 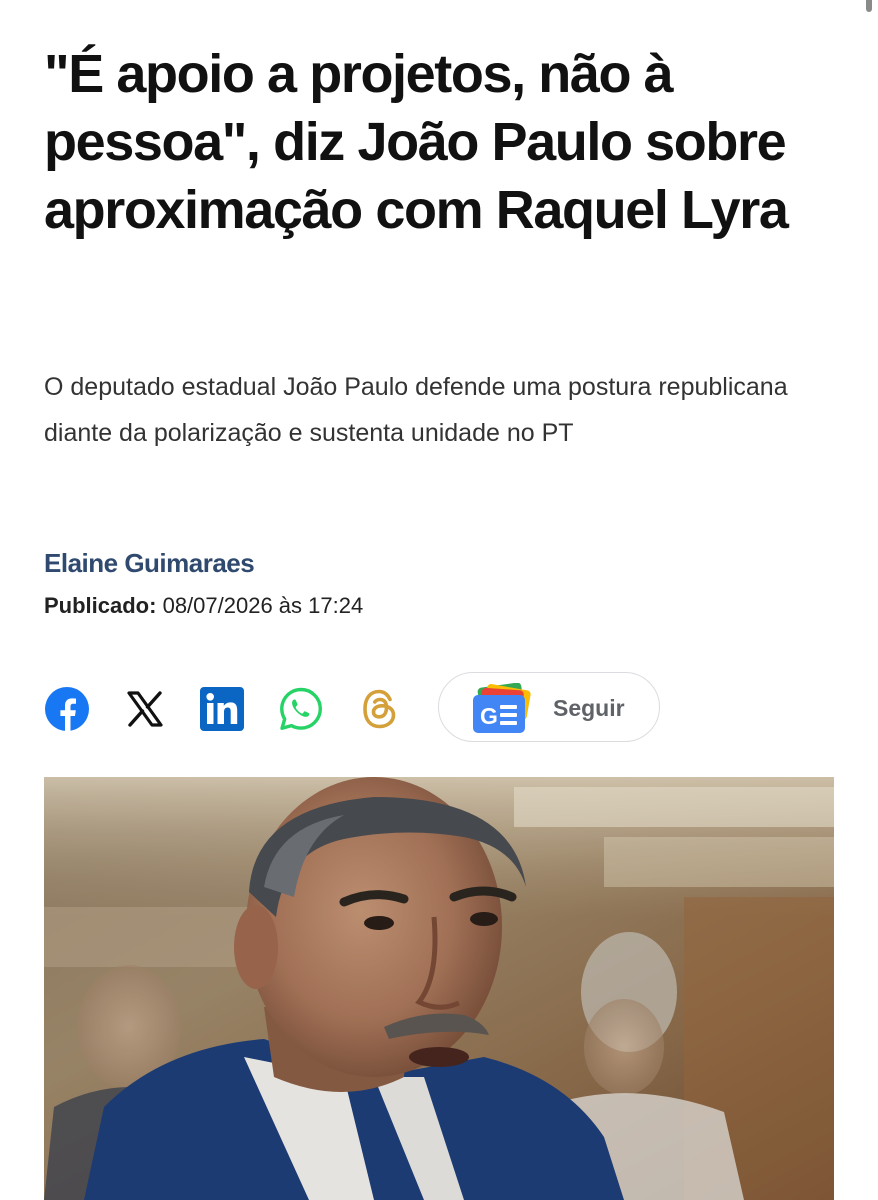 I want to click on follow-label: Seguir, so click(x=589, y=708).